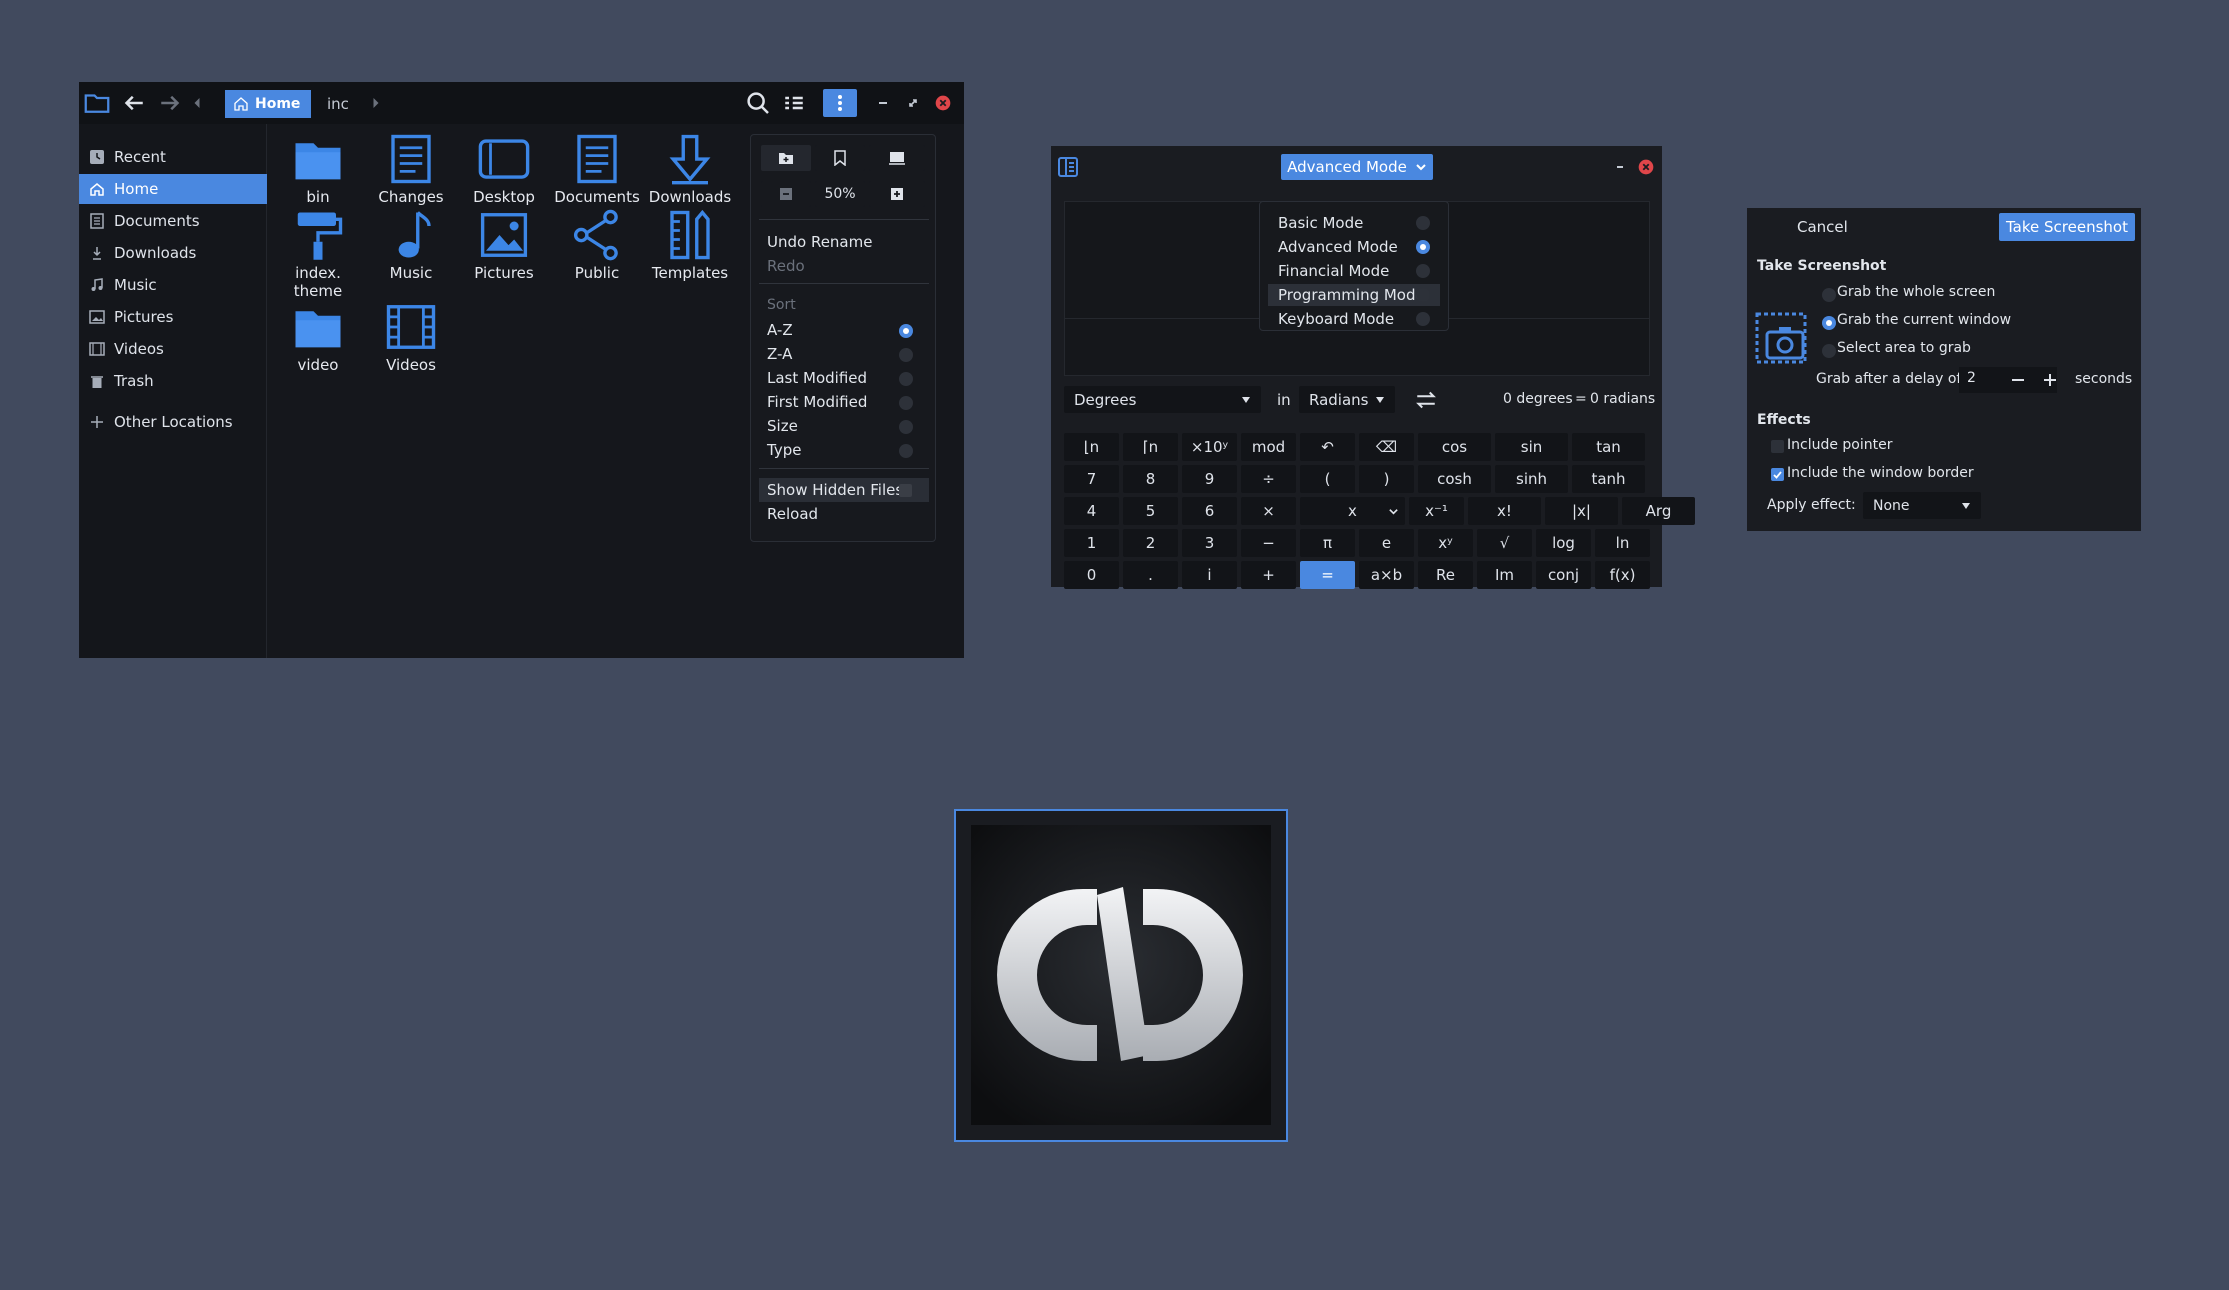  Describe the element at coordinates (780, 330) in the screenshot. I see `sort-a-z-item: A-Z` at that location.